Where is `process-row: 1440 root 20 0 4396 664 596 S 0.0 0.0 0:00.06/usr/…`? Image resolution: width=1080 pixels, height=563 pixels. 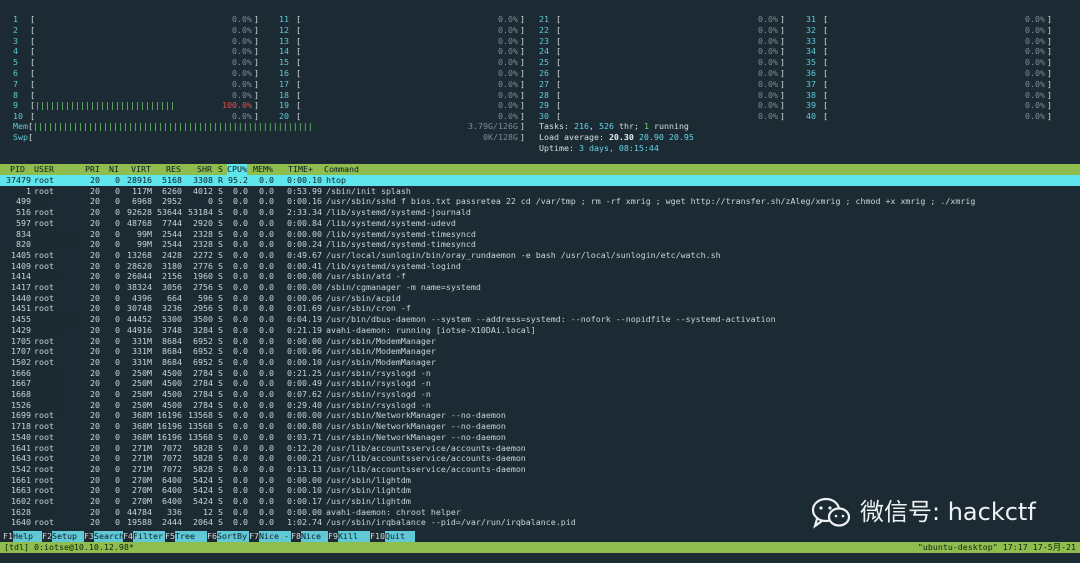 process-row: 1440 root 20 0 4396 664 596 S 0.0 0.0 0:00.06/usr/… is located at coordinates (540, 298).